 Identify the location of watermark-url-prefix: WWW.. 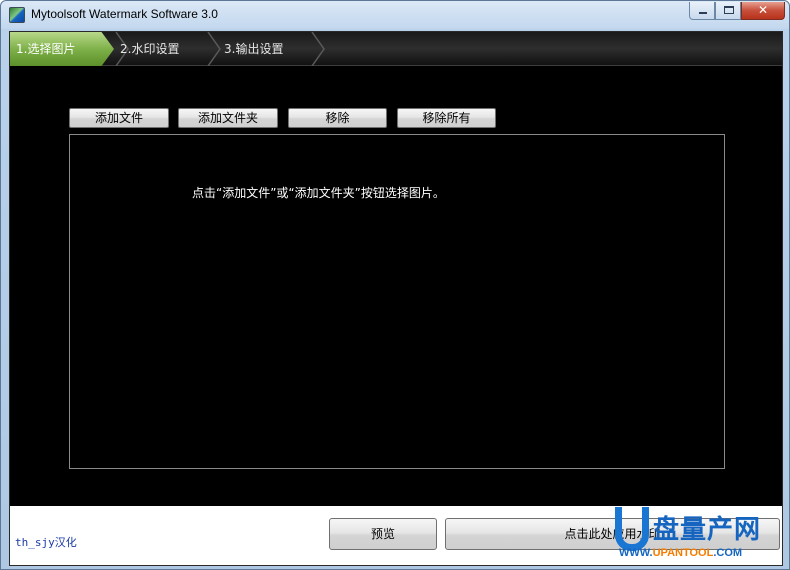
(636, 553).